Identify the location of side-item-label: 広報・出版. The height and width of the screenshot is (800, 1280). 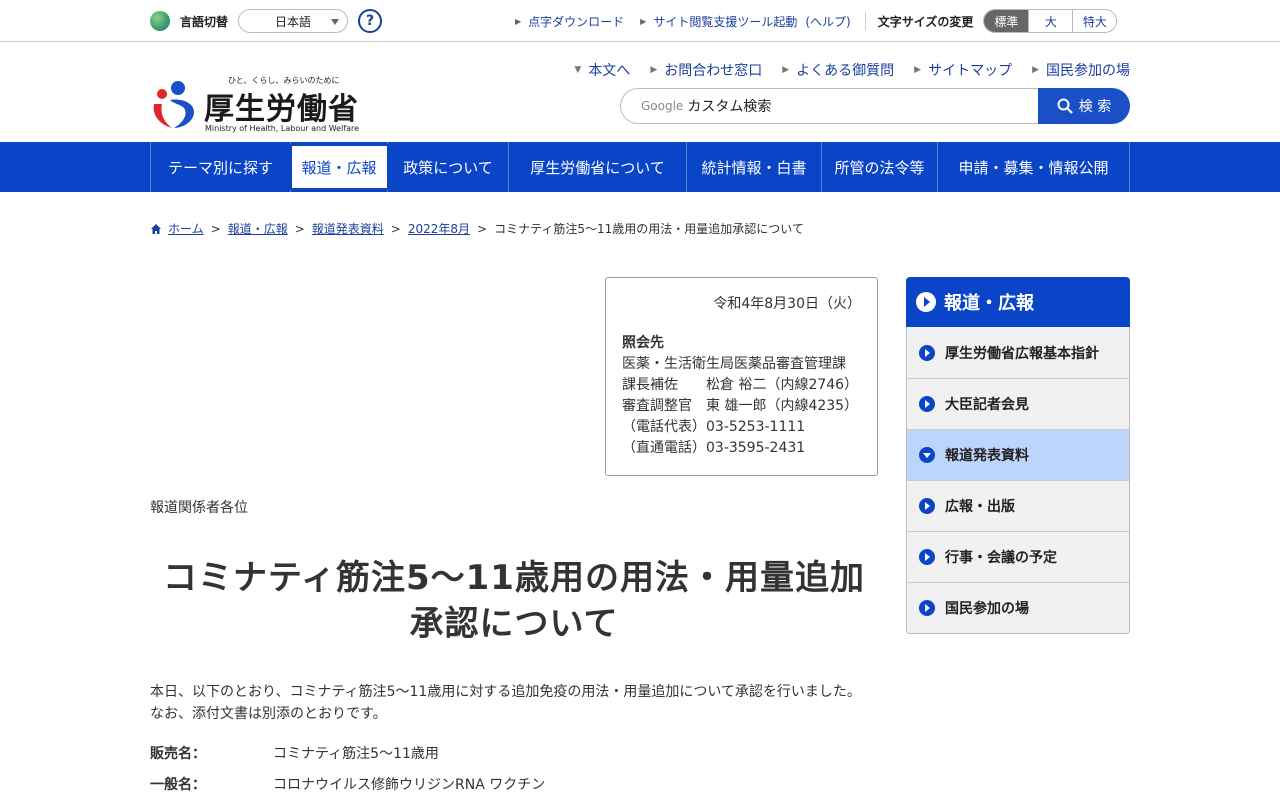
(980, 507).